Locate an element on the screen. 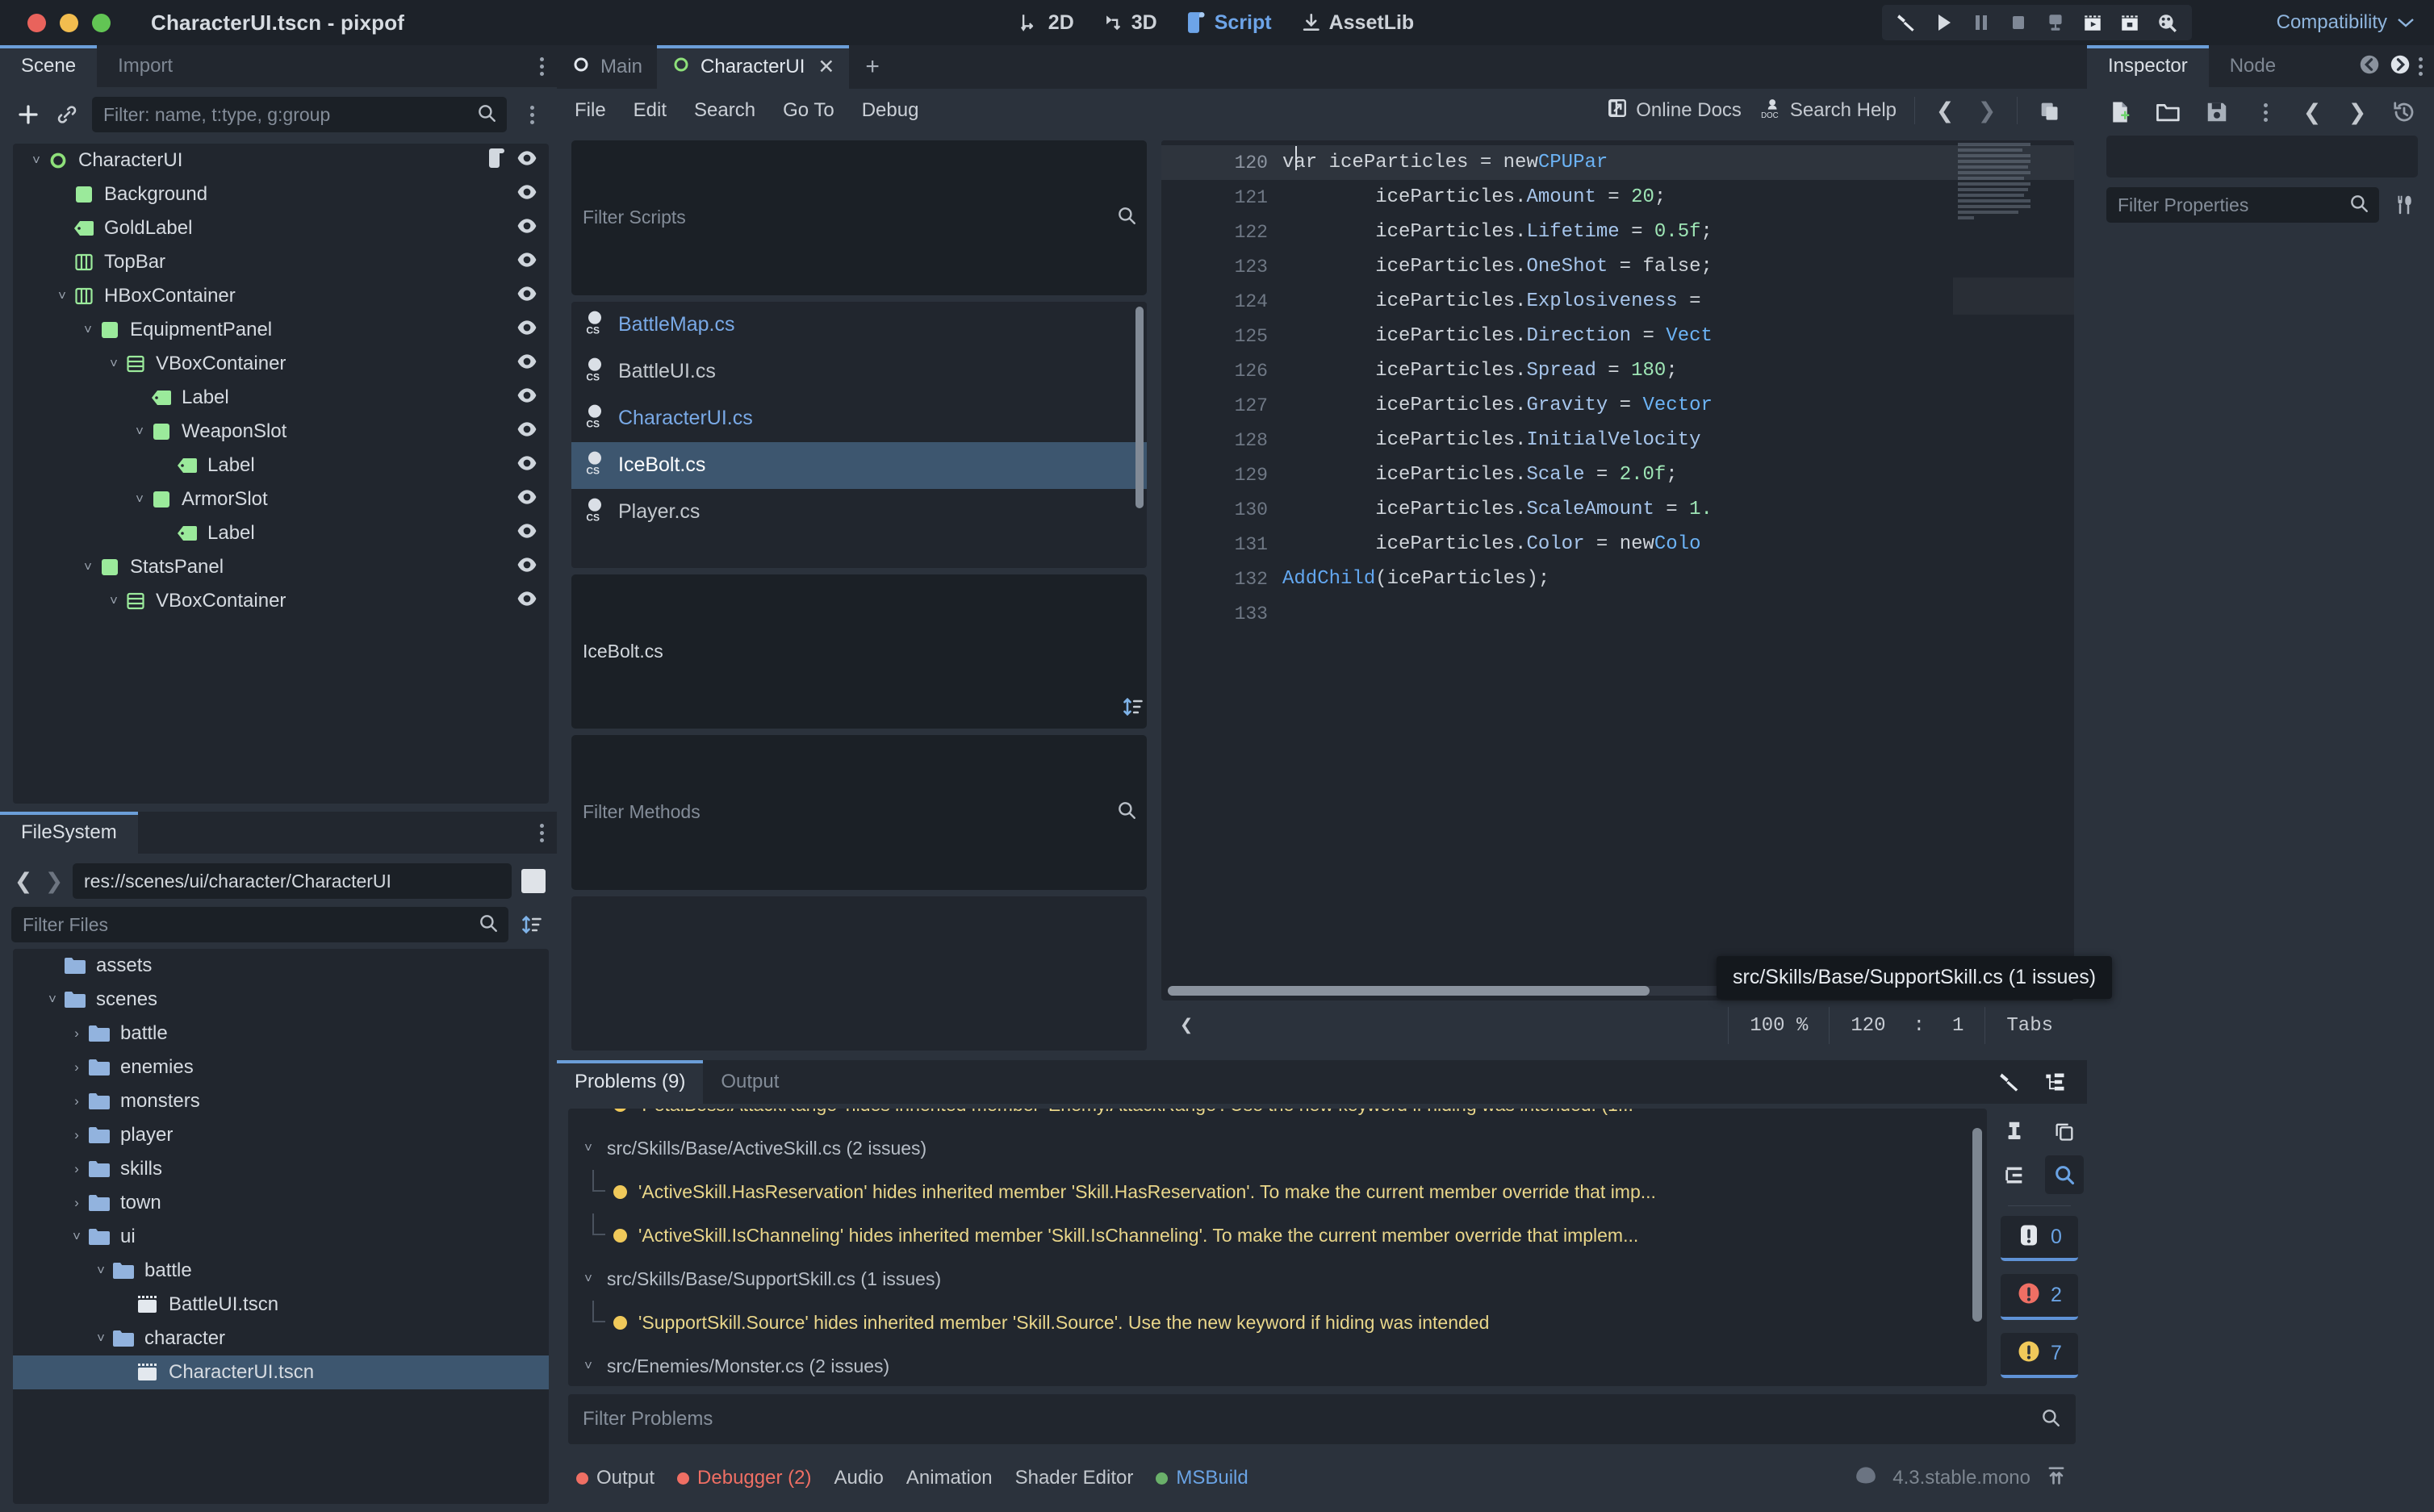 This screenshot has height=1512, width=2434. tab-import: Import is located at coordinates (145, 66).